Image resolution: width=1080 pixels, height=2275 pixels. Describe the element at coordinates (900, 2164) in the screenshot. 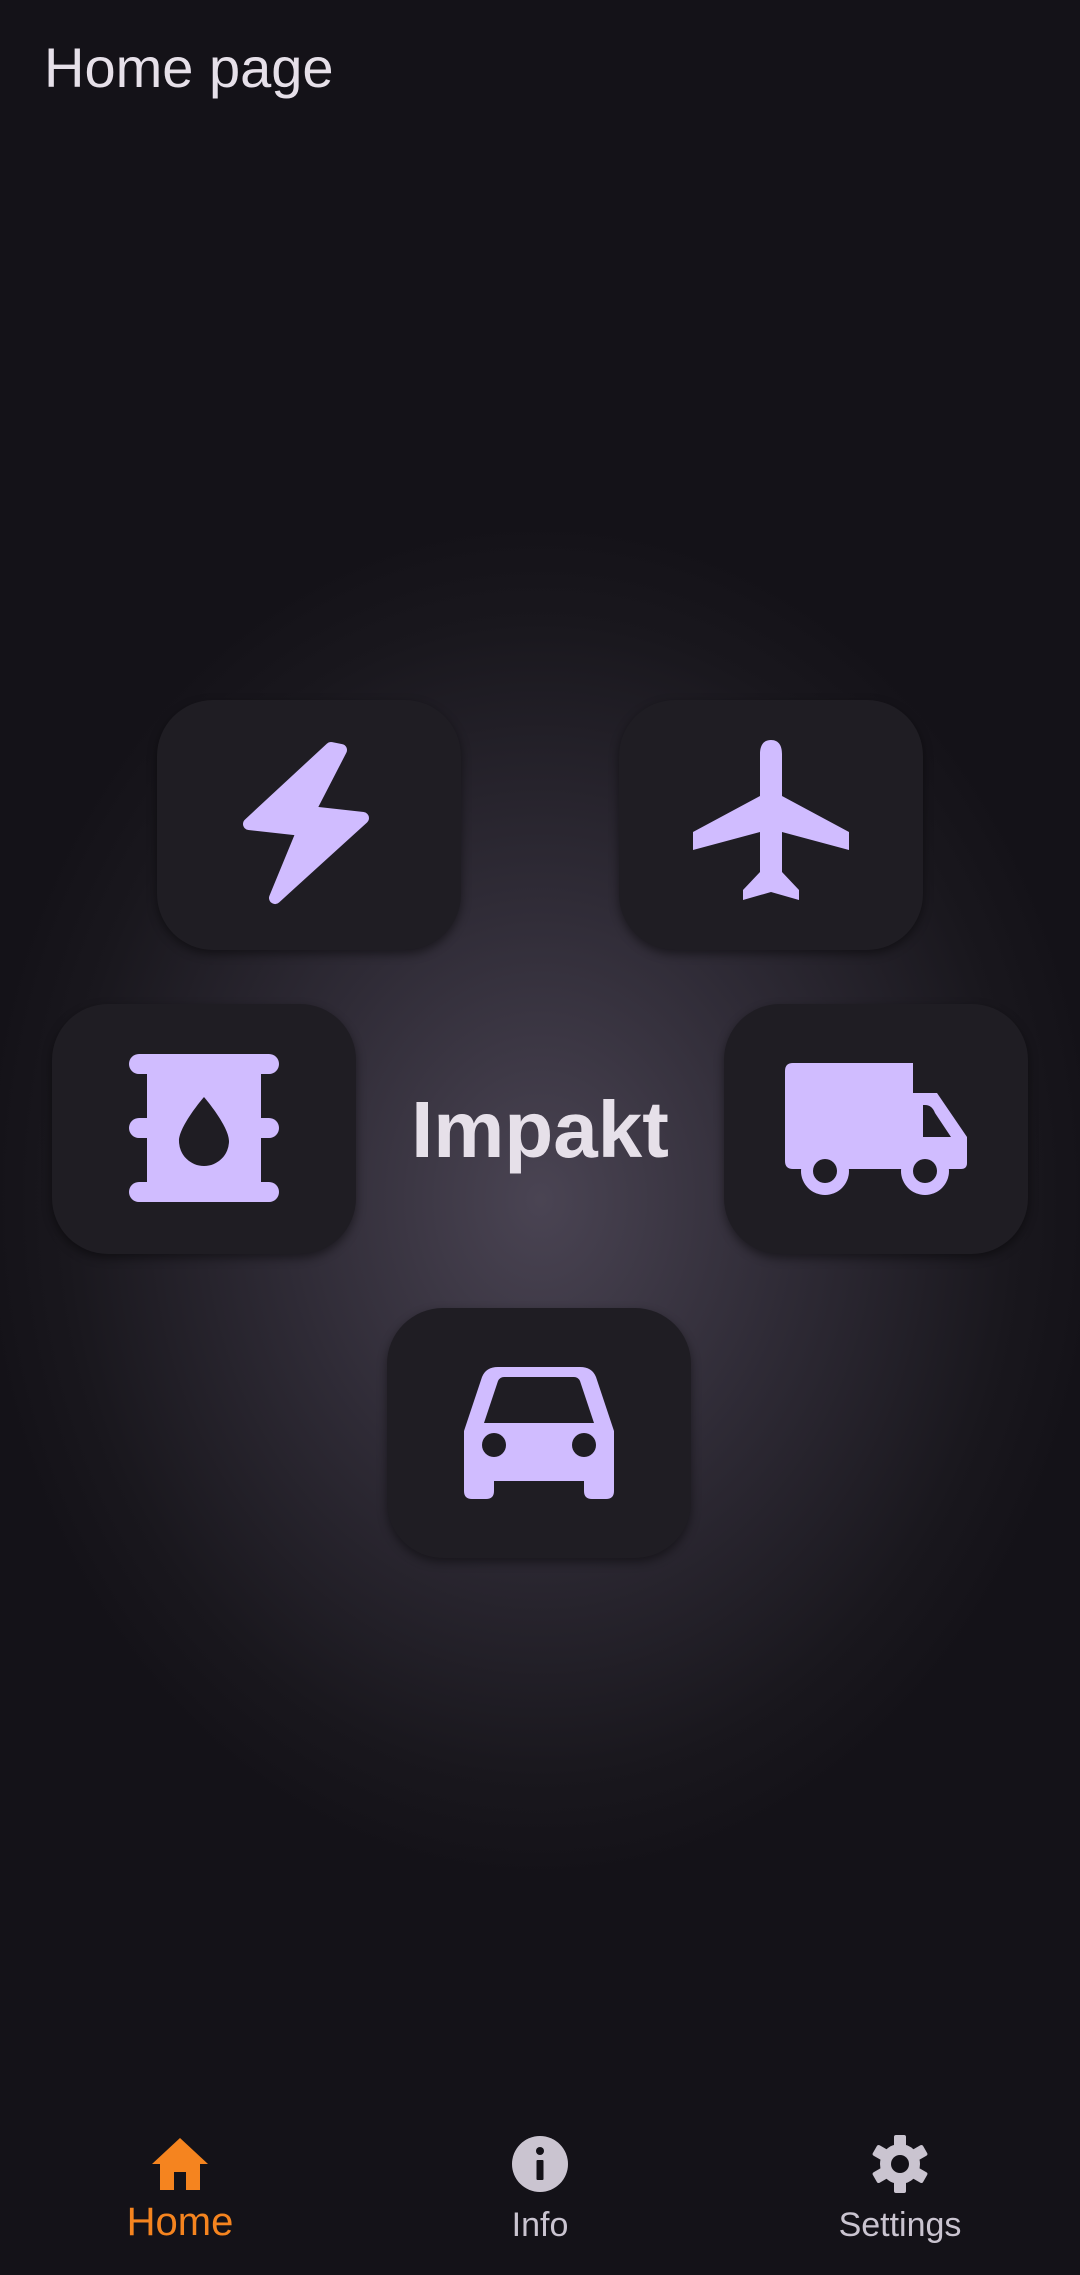

I see `gear-icon` at that location.